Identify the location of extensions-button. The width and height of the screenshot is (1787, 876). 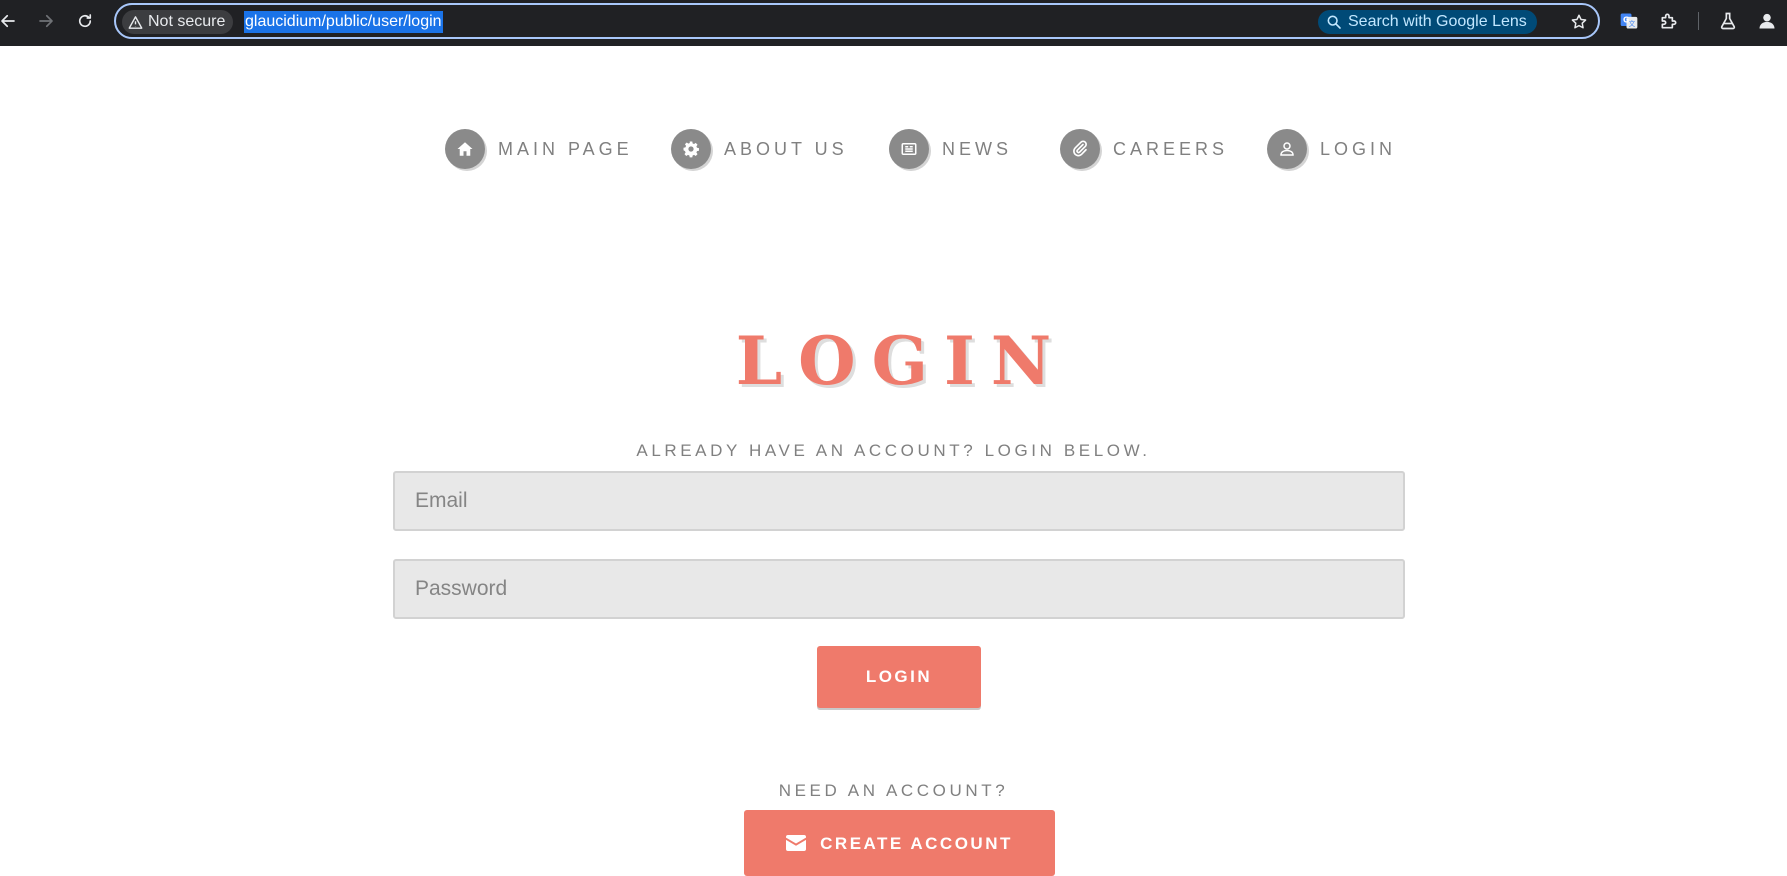
(1669, 21).